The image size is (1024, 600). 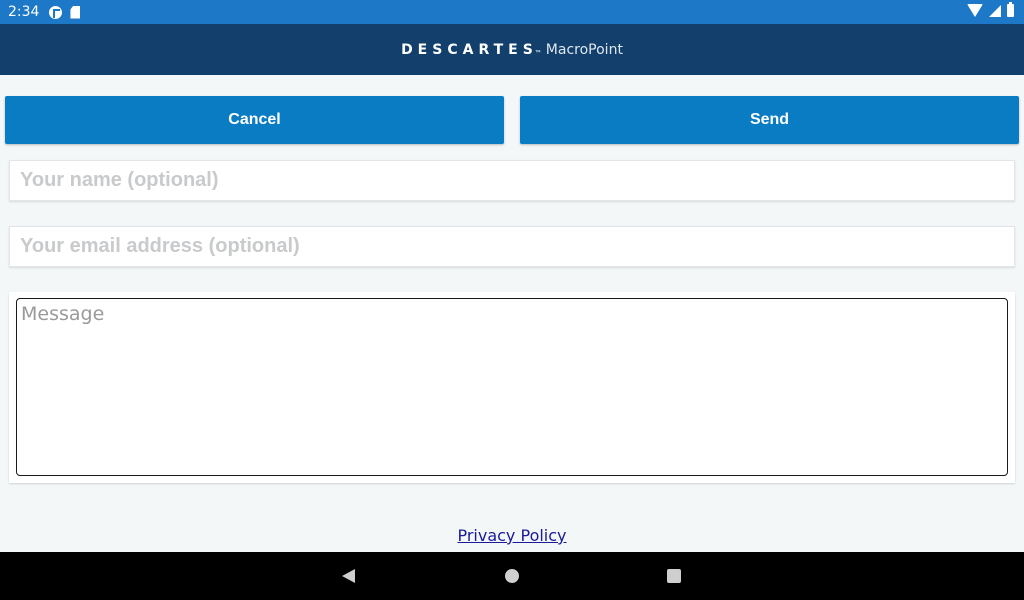 I want to click on name-input, so click(x=512, y=180).